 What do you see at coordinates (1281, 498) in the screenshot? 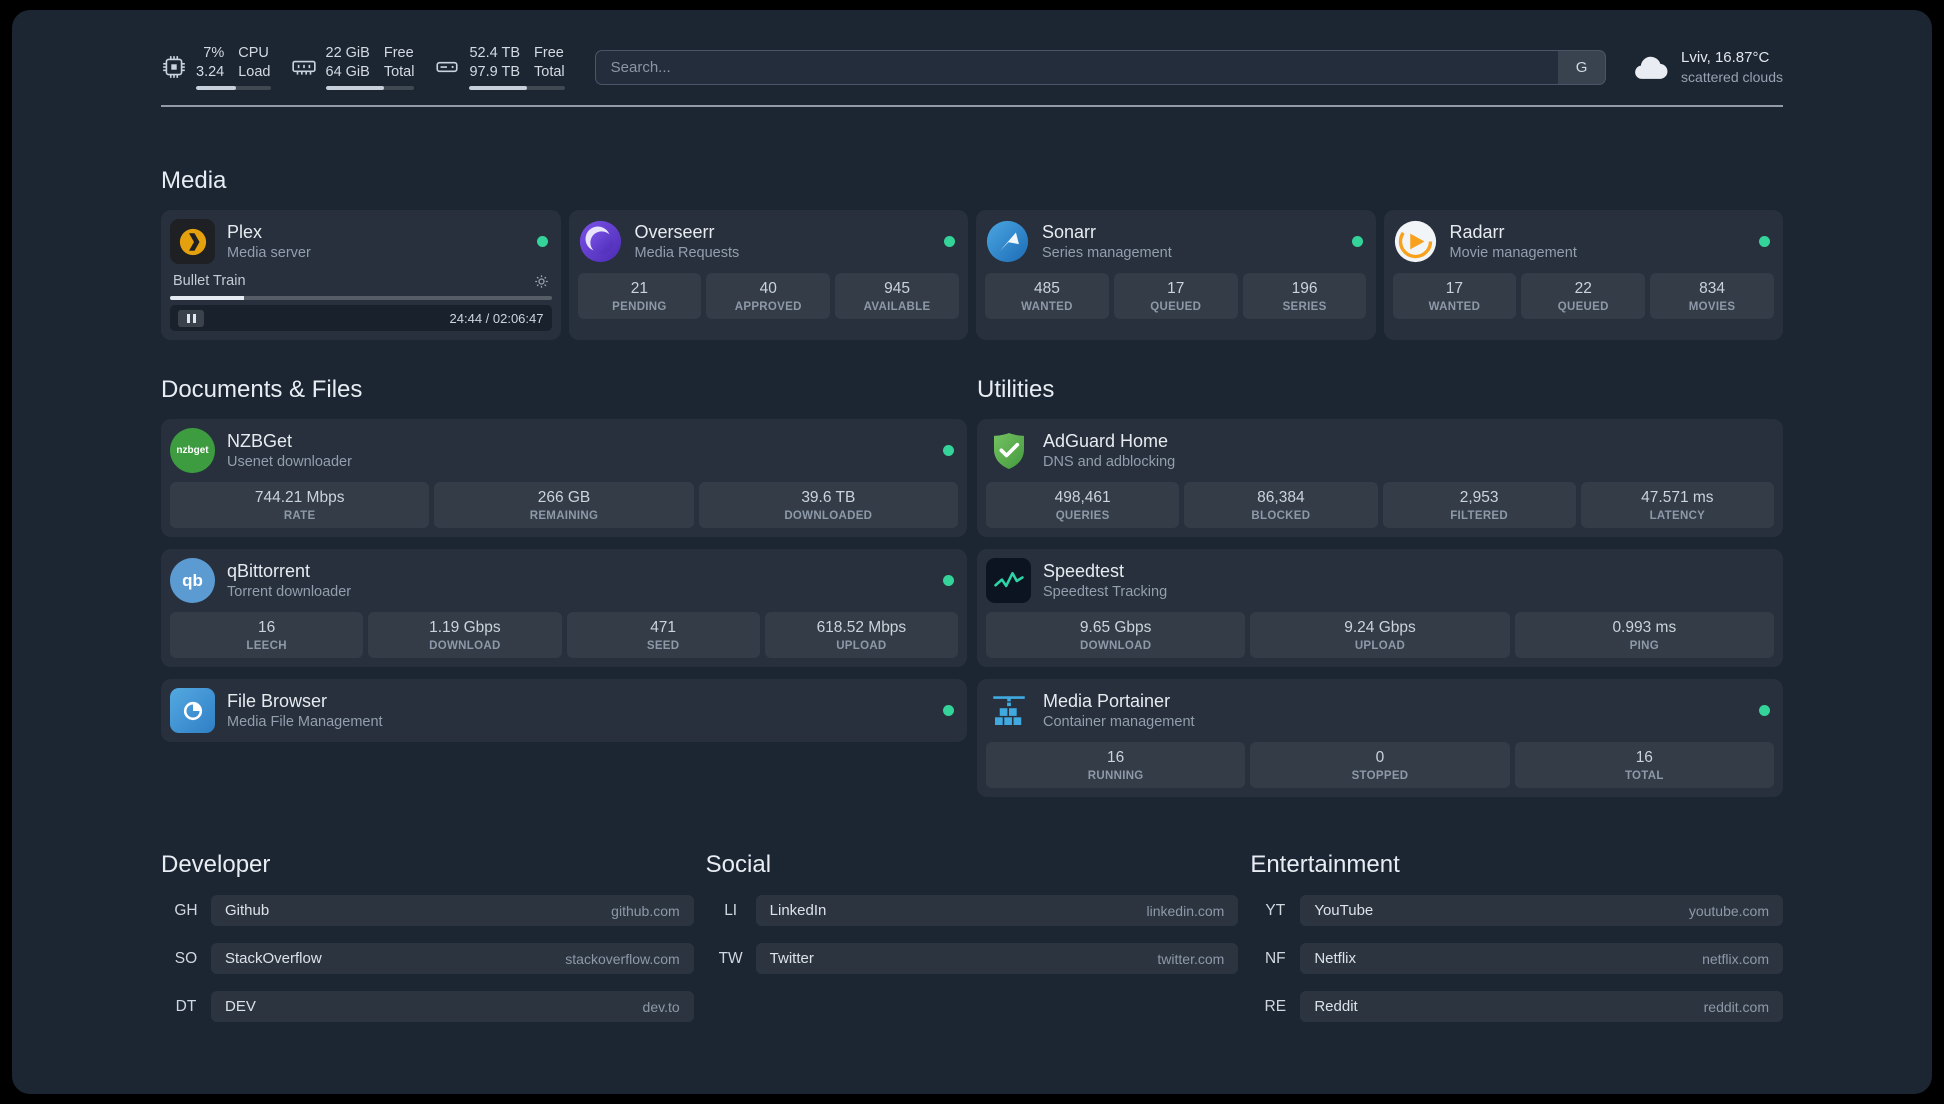
I see `stat-value: 86,384` at bounding box center [1281, 498].